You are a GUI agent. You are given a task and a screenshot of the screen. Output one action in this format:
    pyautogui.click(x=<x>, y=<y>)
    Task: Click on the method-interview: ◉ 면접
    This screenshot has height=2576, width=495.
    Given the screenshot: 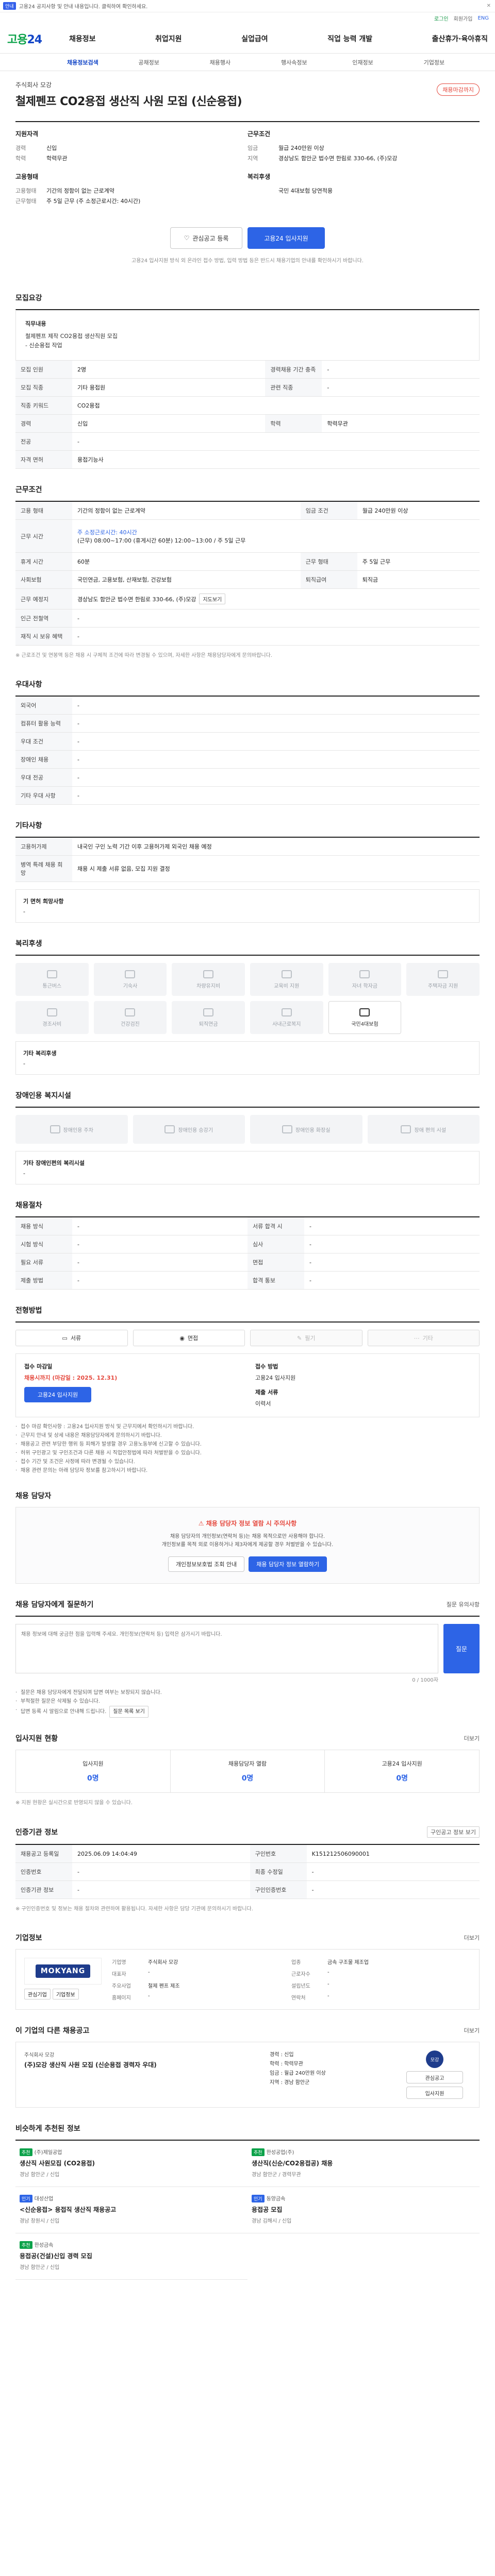 What is the action you would take?
    pyautogui.click(x=189, y=1338)
    